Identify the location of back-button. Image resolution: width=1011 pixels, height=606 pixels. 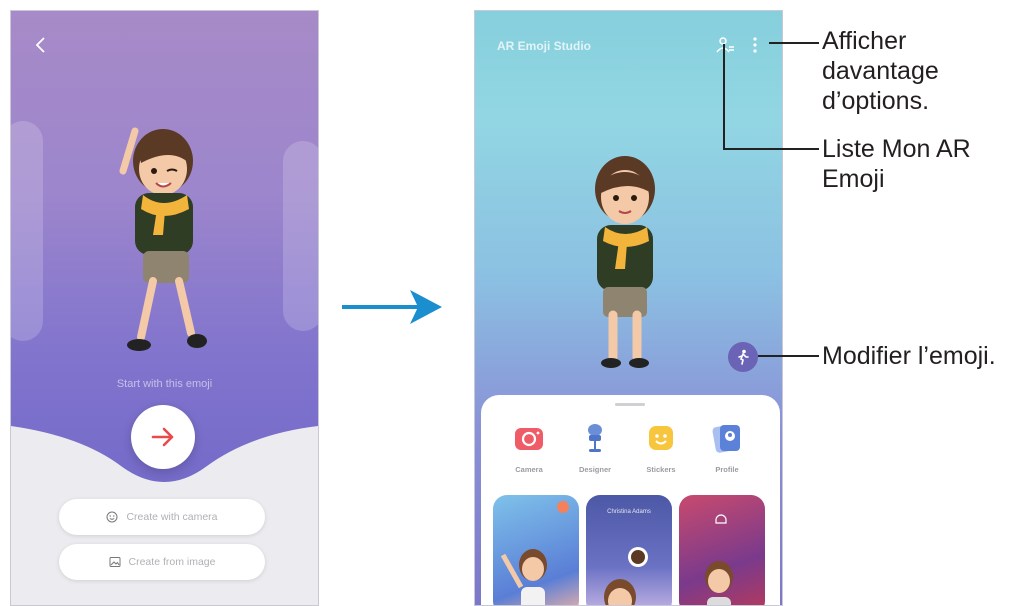
(41, 45).